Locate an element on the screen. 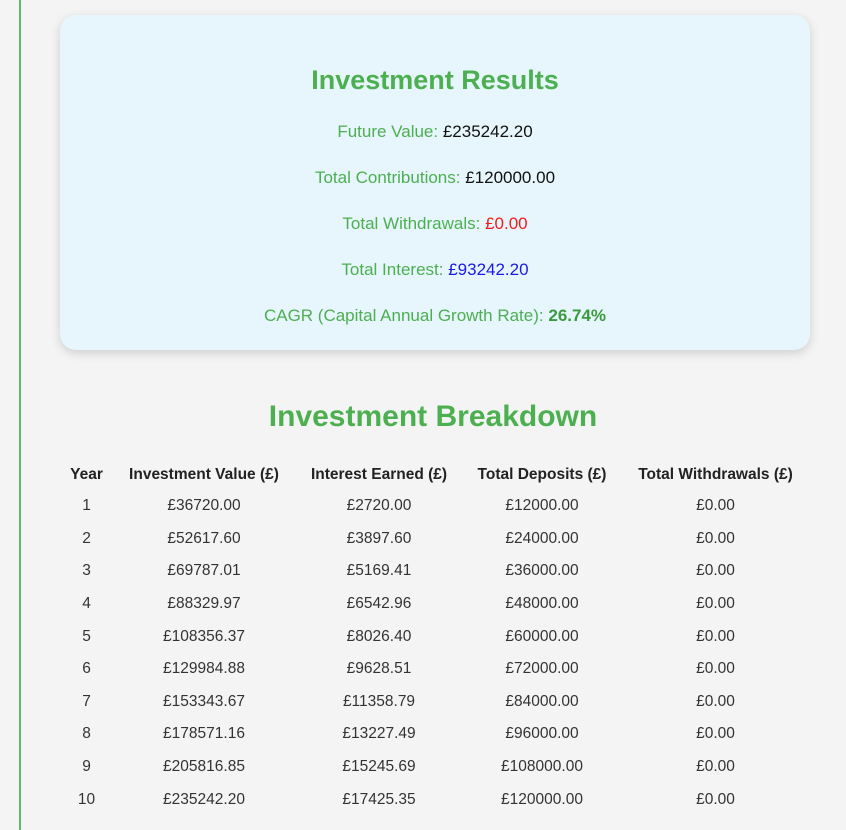 This screenshot has width=846, height=830. table-row: 10 £235242.20 £17425.35 £120000.00 £0.00 is located at coordinates (435, 799).